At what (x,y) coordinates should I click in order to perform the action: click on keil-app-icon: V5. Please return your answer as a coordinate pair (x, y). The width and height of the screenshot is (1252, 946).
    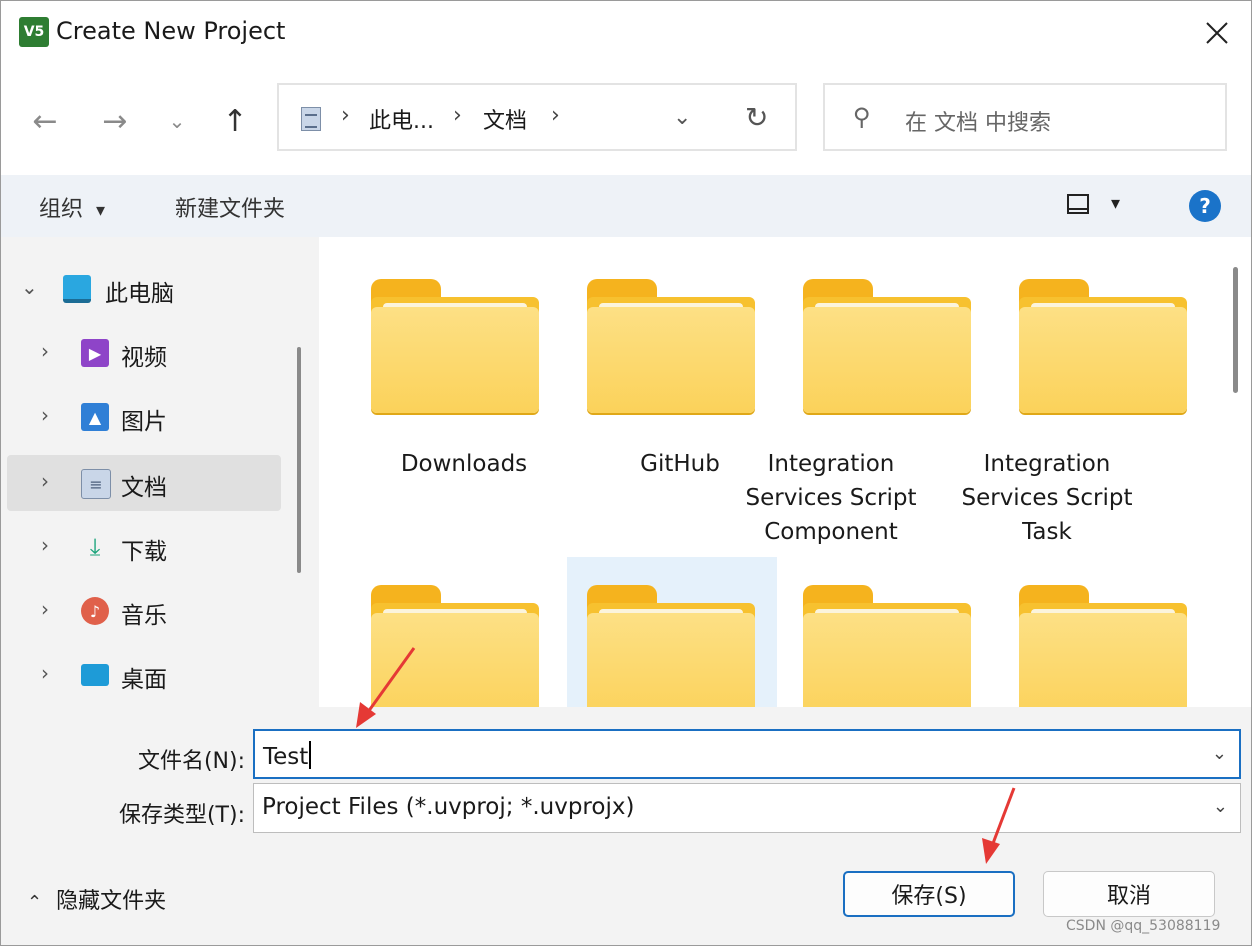
    Looking at the image, I should click on (34, 32).